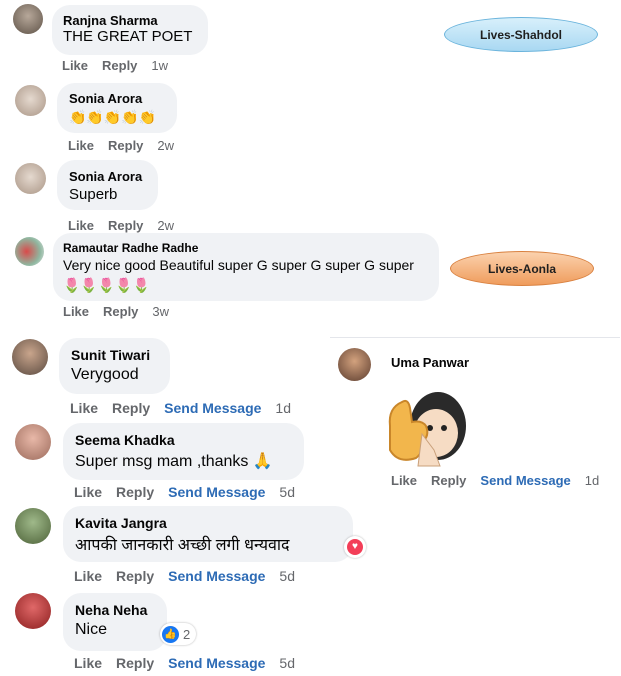 The width and height of the screenshot is (621, 676). I want to click on comment-bubble: Sonia Arora 👏👏👏👏👏, so click(117, 108).